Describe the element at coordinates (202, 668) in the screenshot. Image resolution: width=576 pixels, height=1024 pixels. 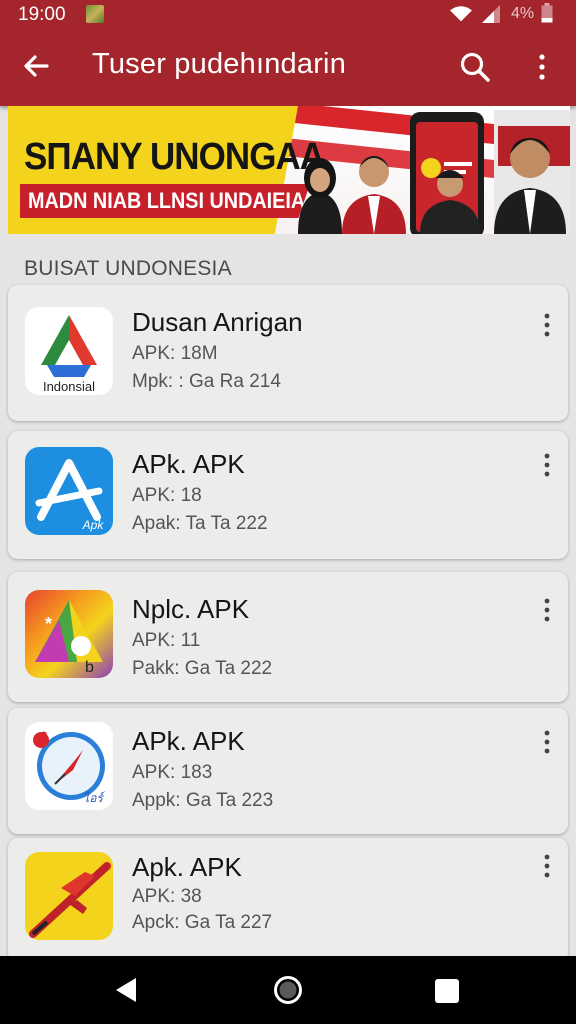
I see `app-meta: Pakk: Ga Ta 222` at that location.